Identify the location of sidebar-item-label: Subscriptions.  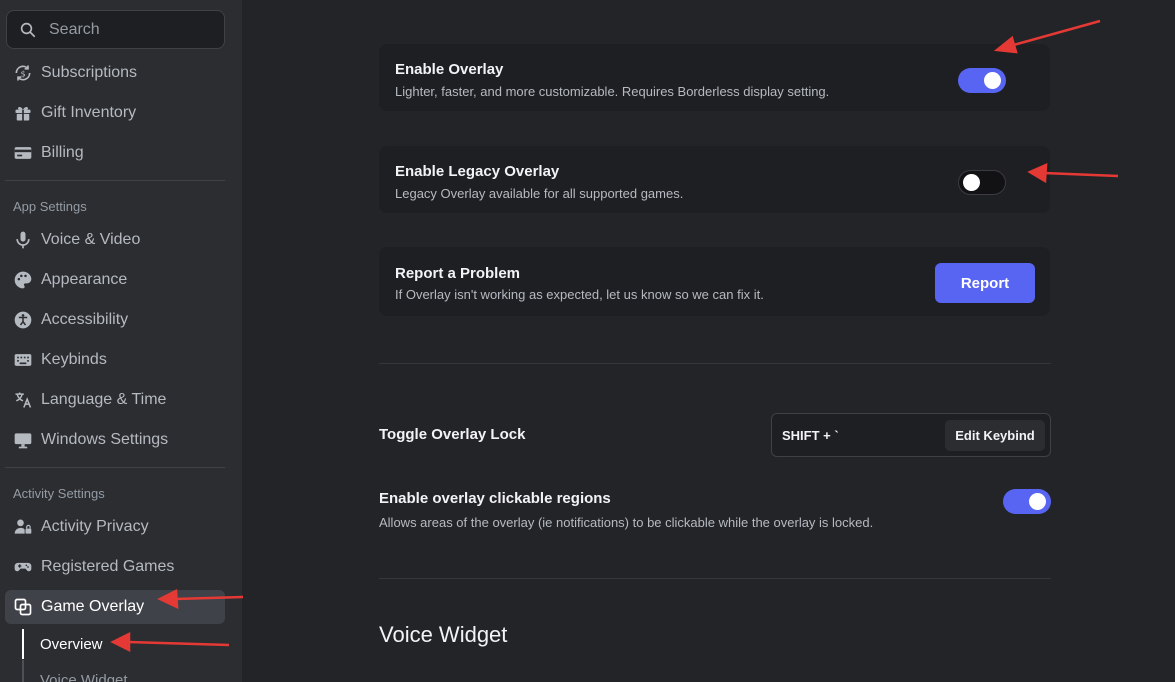
(89, 72).